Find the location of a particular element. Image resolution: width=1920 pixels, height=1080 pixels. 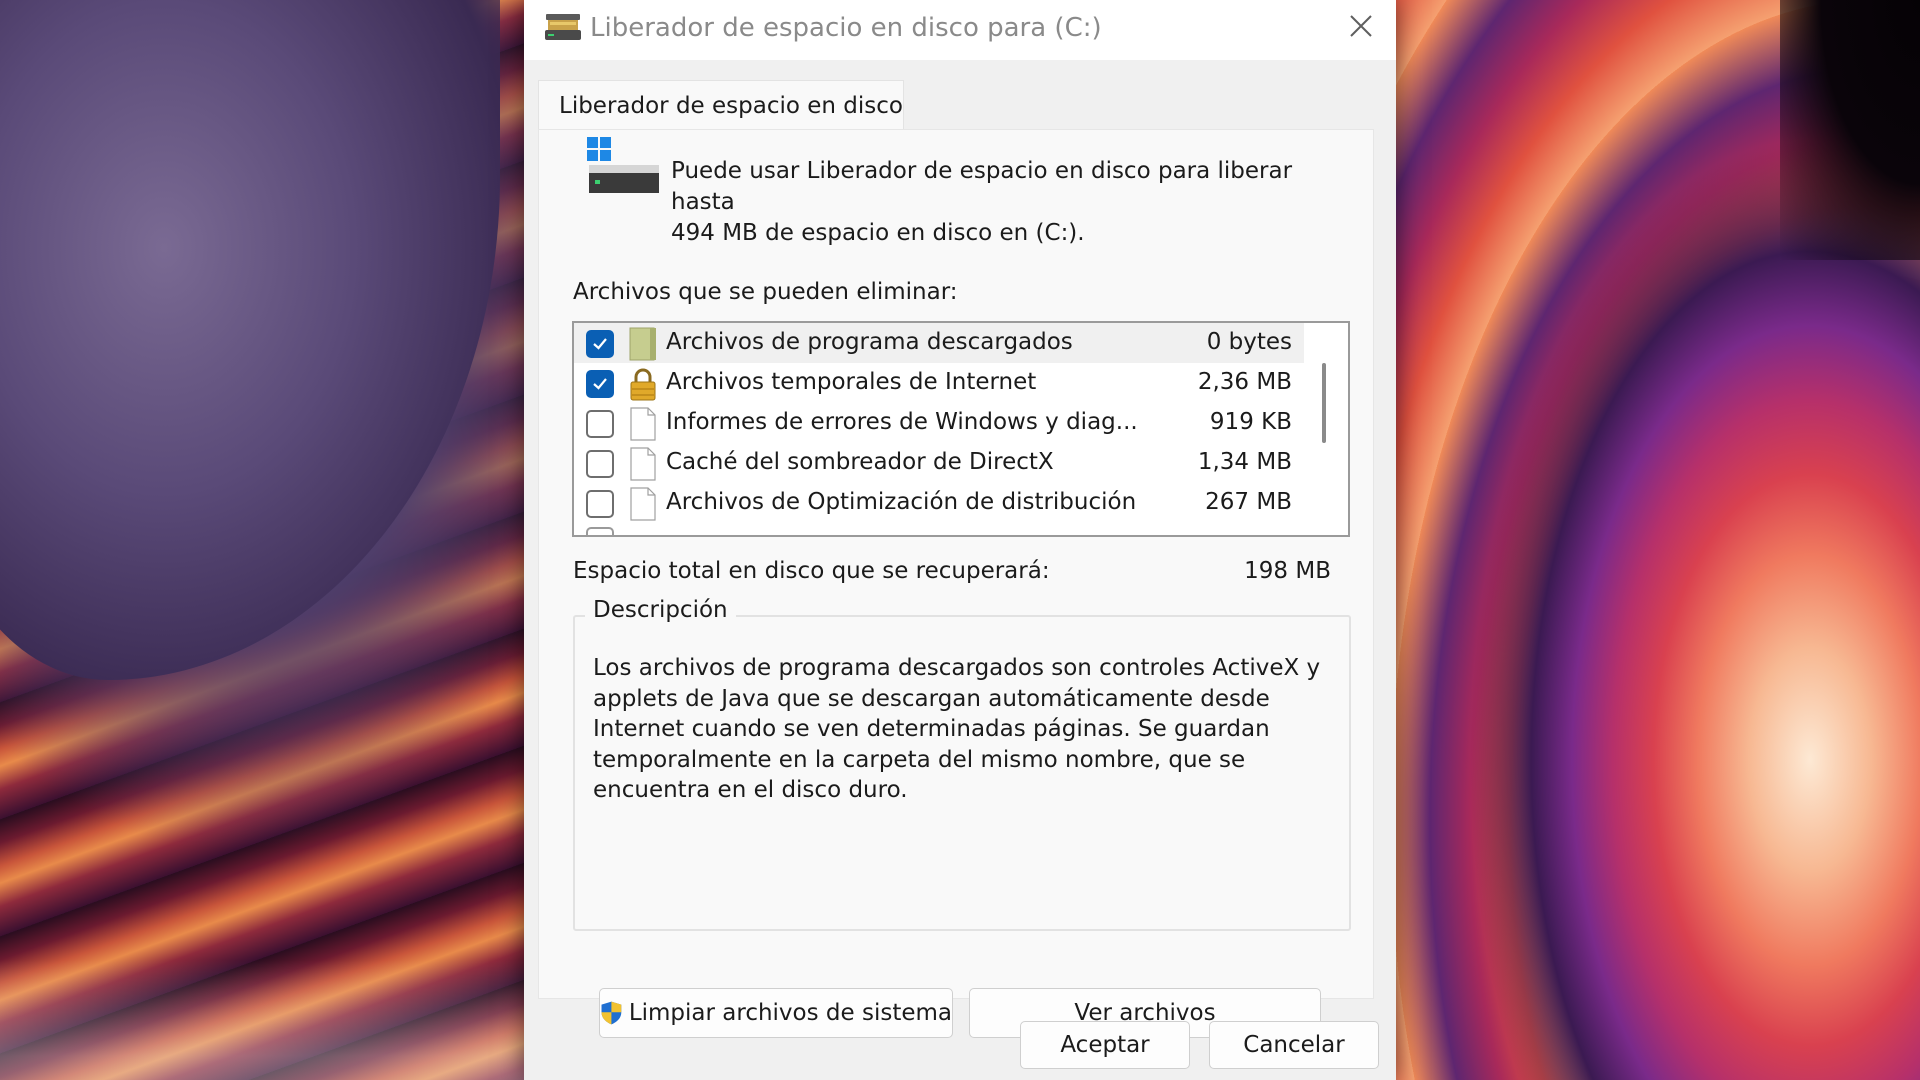

file-name: Caché del sombreador de DirectX is located at coordinates (860, 462).